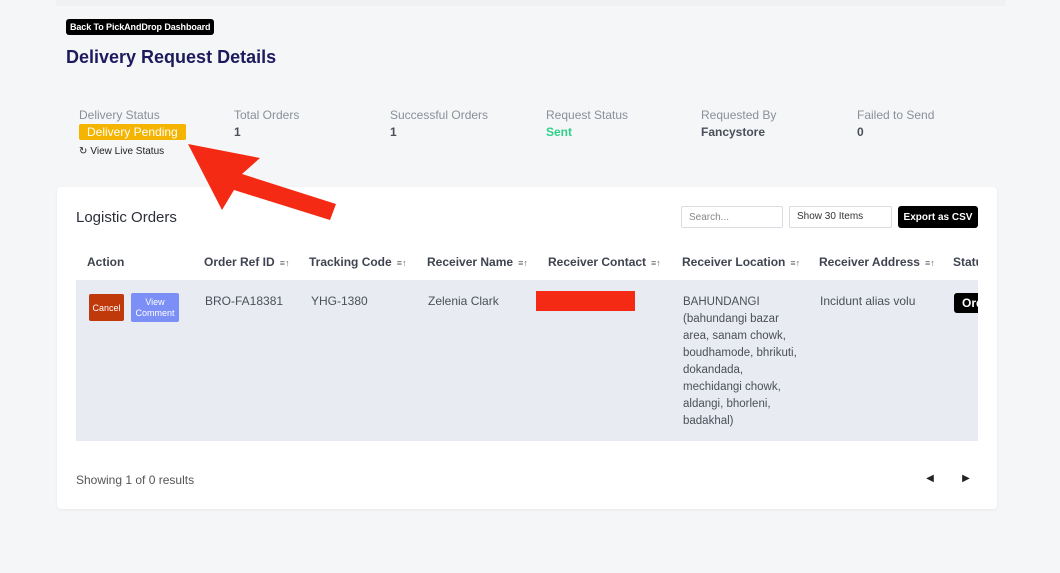 The height and width of the screenshot is (573, 1060). What do you see at coordinates (339, 301) in the screenshot?
I see `tracking-code-cell: YHG-1380` at bounding box center [339, 301].